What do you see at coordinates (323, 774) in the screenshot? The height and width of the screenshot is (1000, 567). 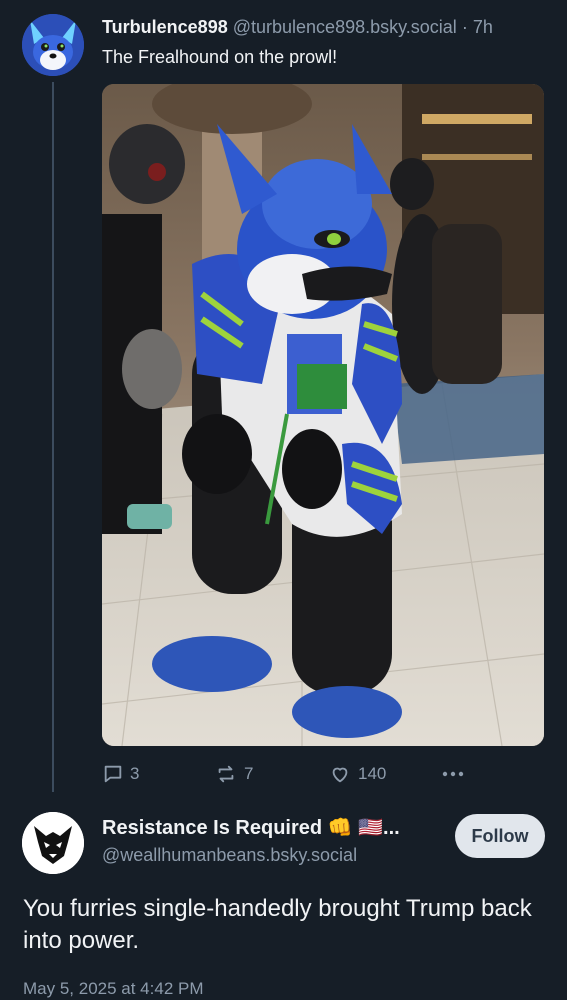 I see `post-actions: 3 7 140` at bounding box center [323, 774].